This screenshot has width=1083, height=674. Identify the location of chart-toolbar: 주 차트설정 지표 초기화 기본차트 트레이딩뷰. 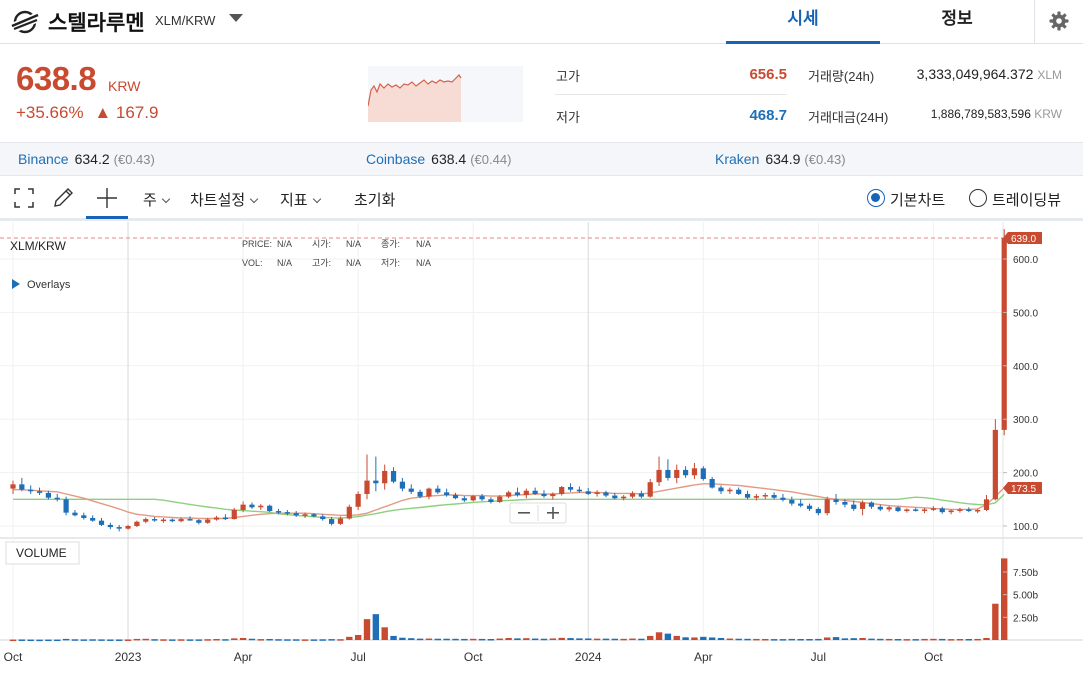
(541, 199).